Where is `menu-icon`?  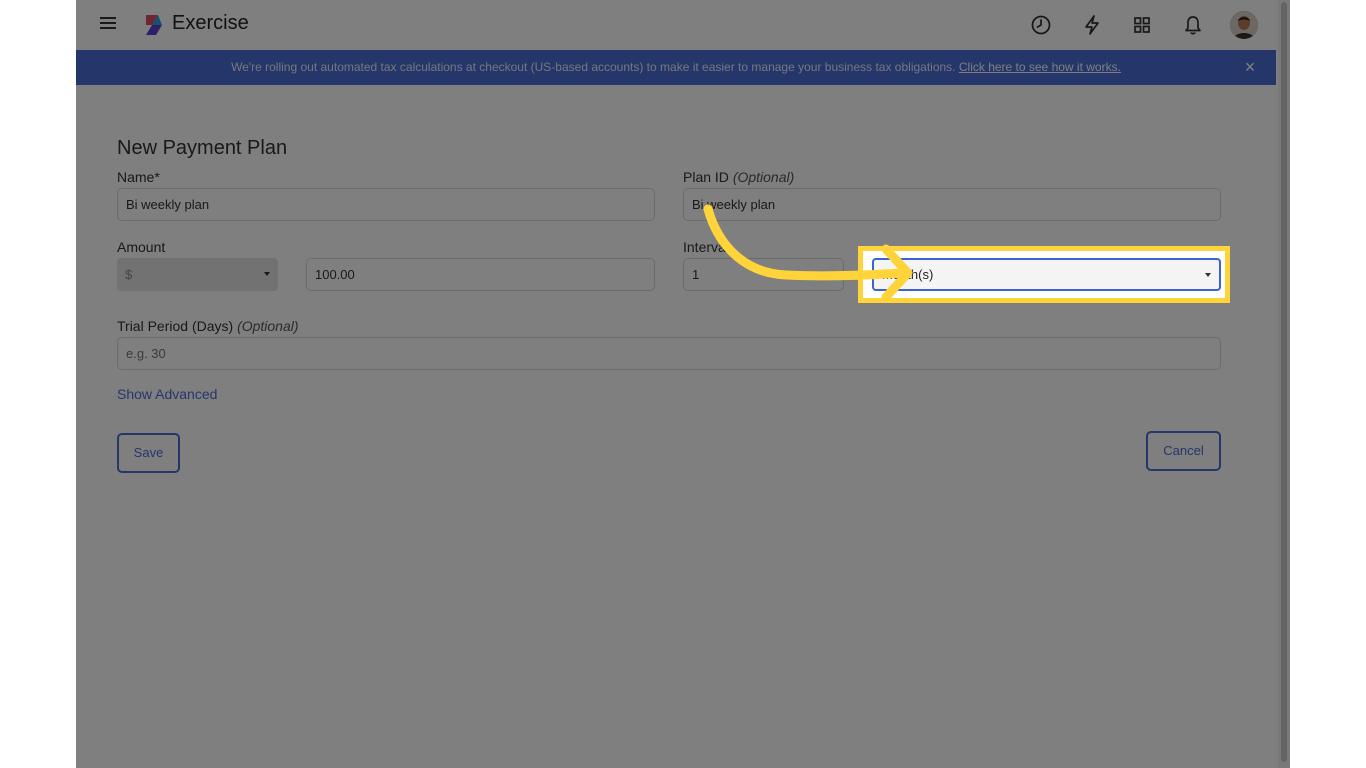
menu-icon is located at coordinates (109, 24).